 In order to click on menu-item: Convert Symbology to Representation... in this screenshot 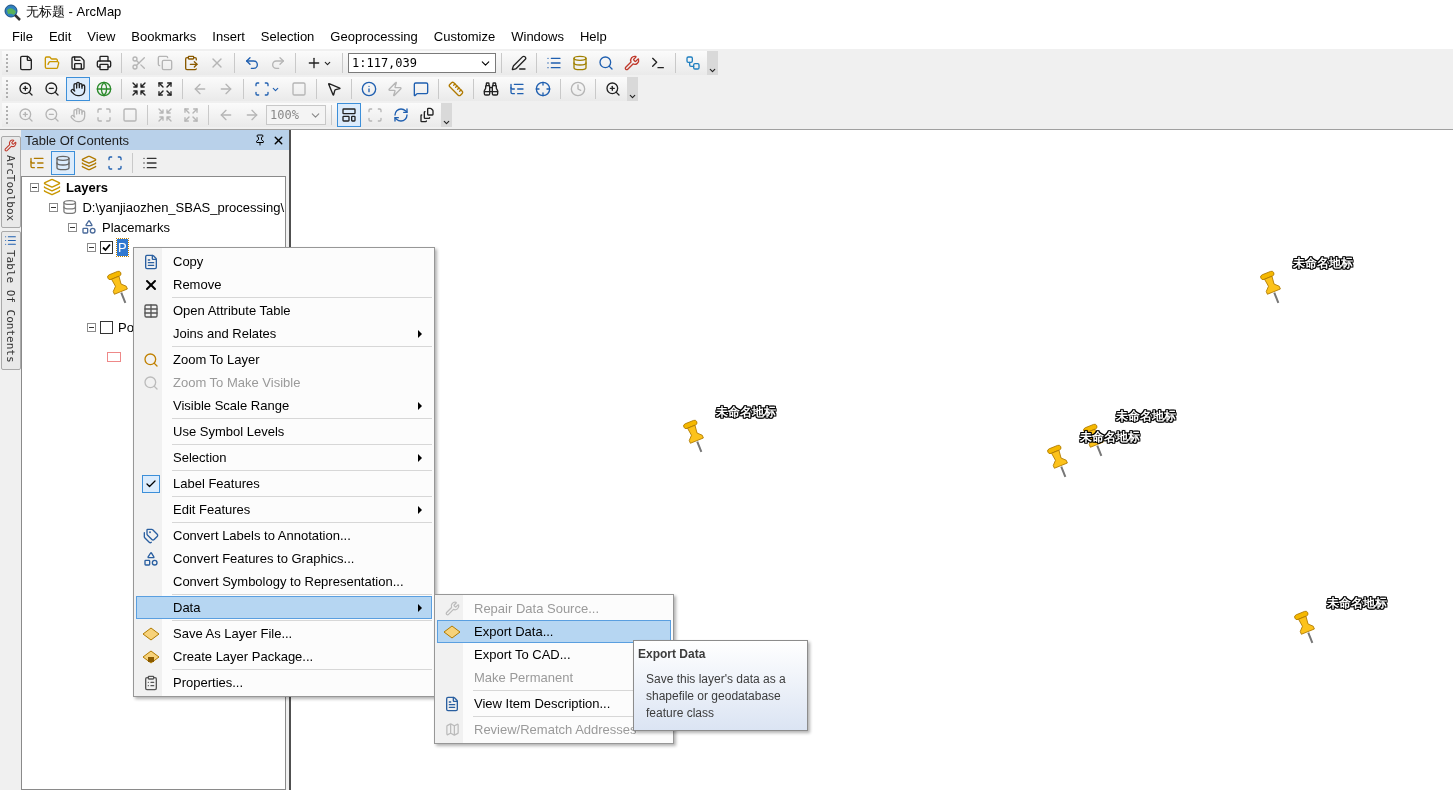, I will do `click(284, 581)`.